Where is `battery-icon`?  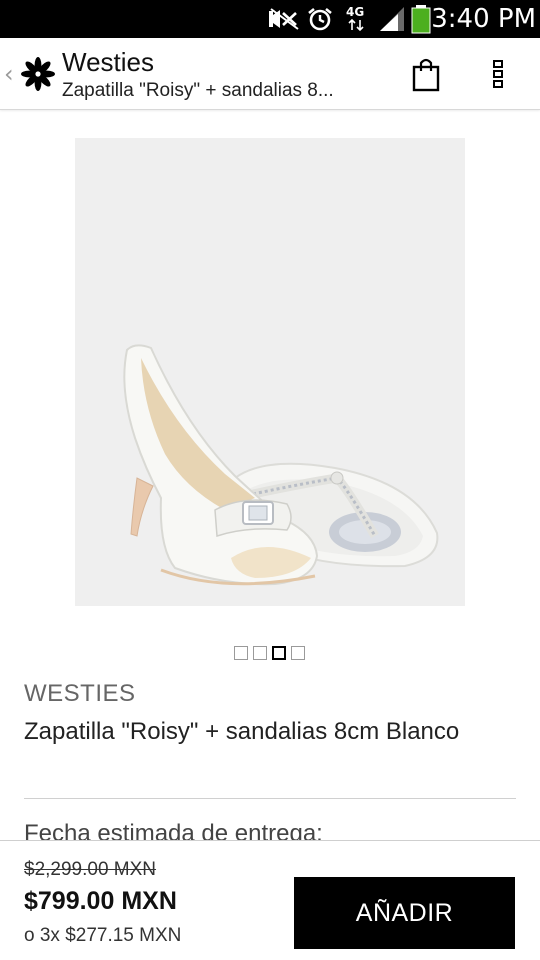 battery-icon is located at coordinates (421, 21).